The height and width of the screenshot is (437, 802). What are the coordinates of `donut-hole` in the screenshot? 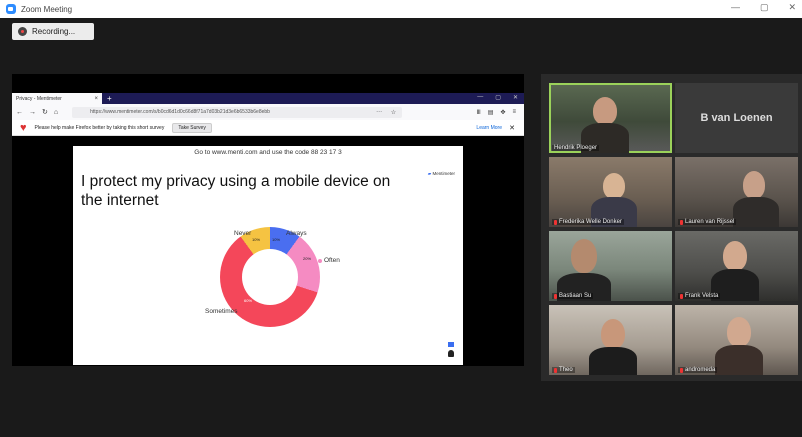 It's located at (270, 277).